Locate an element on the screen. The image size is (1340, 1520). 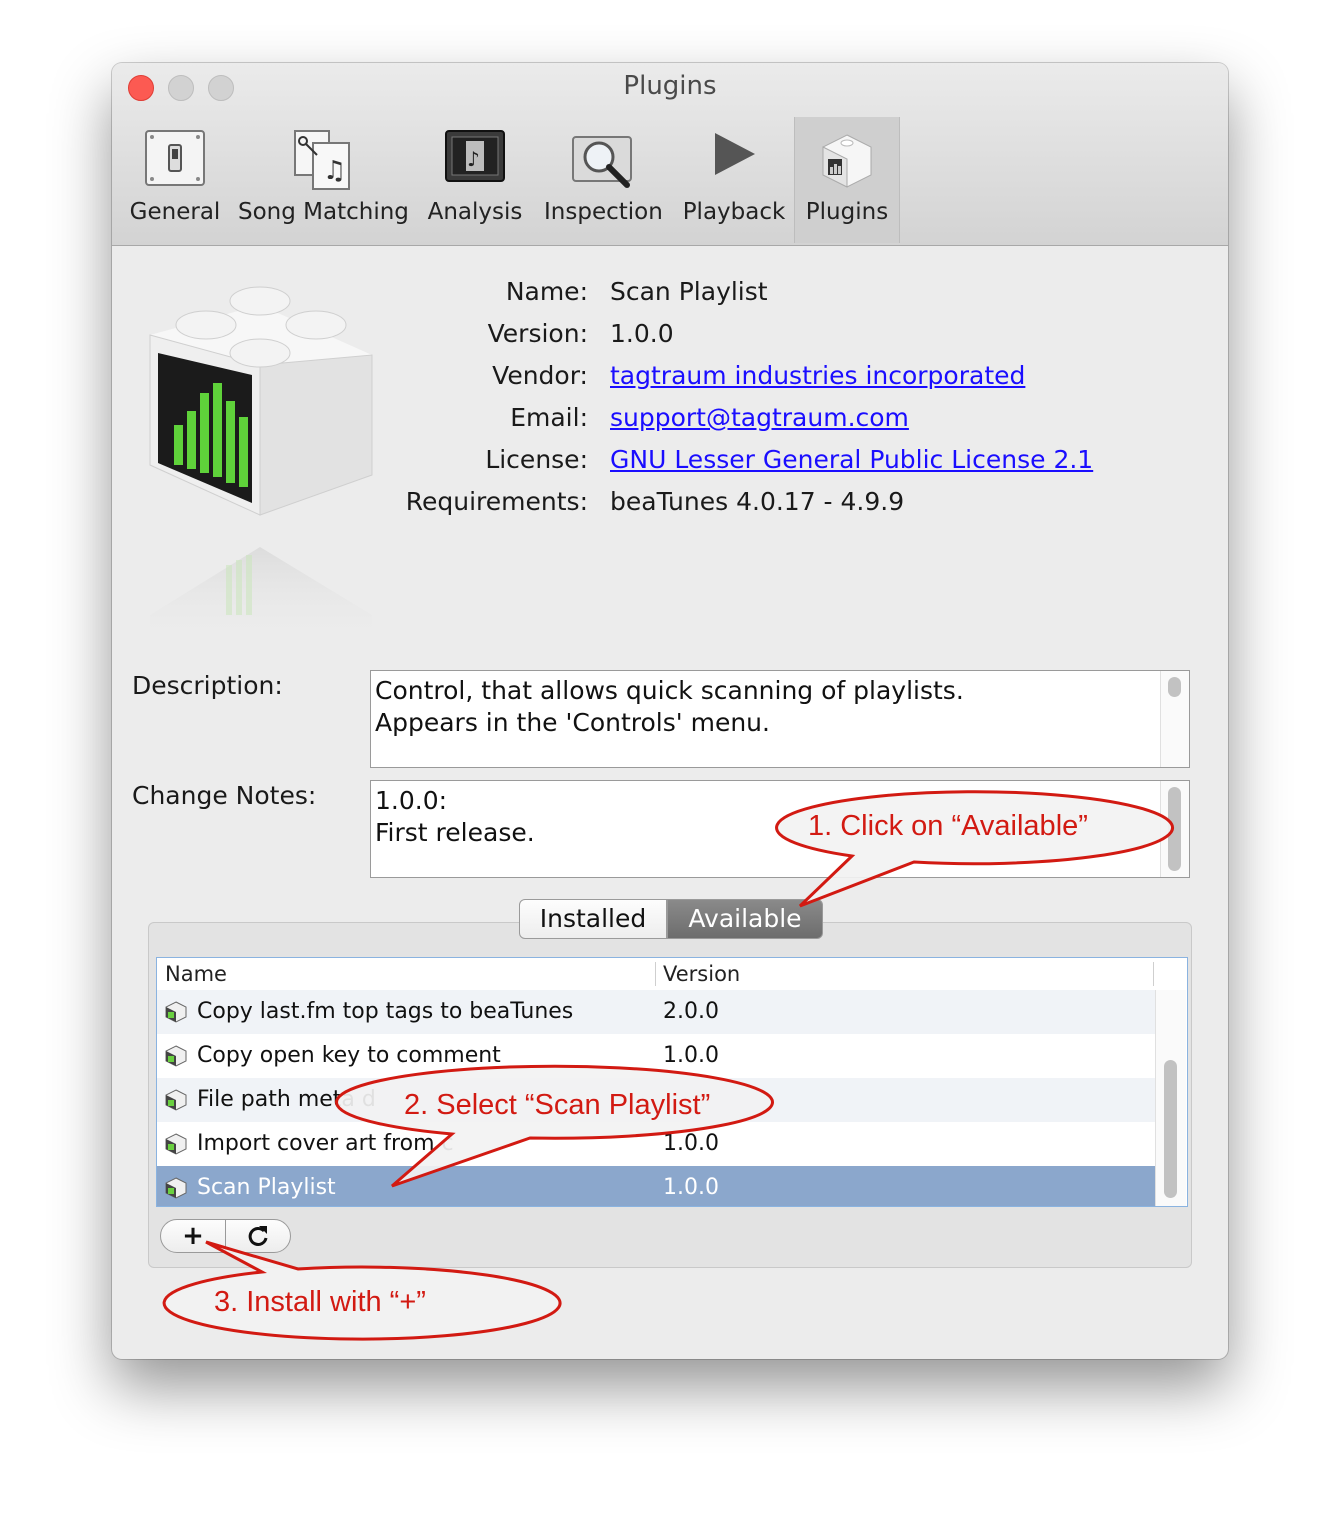
callout-step-2: 2. Select “Scan Playlist” is located at coordinates (557, 1105).